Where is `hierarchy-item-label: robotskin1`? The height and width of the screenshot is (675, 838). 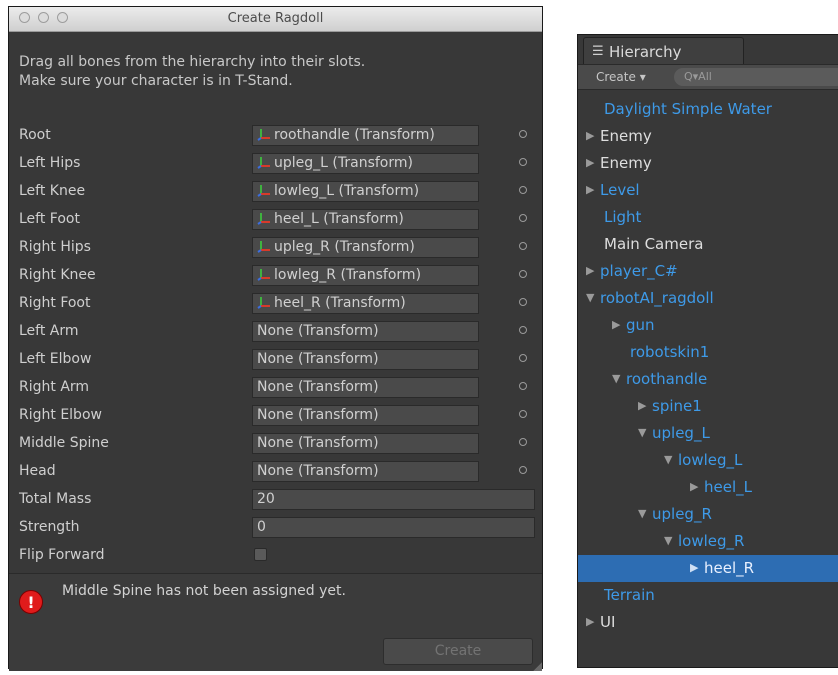 hierarchy-item-label: robotskin1 is located at coordinates (670, 352).